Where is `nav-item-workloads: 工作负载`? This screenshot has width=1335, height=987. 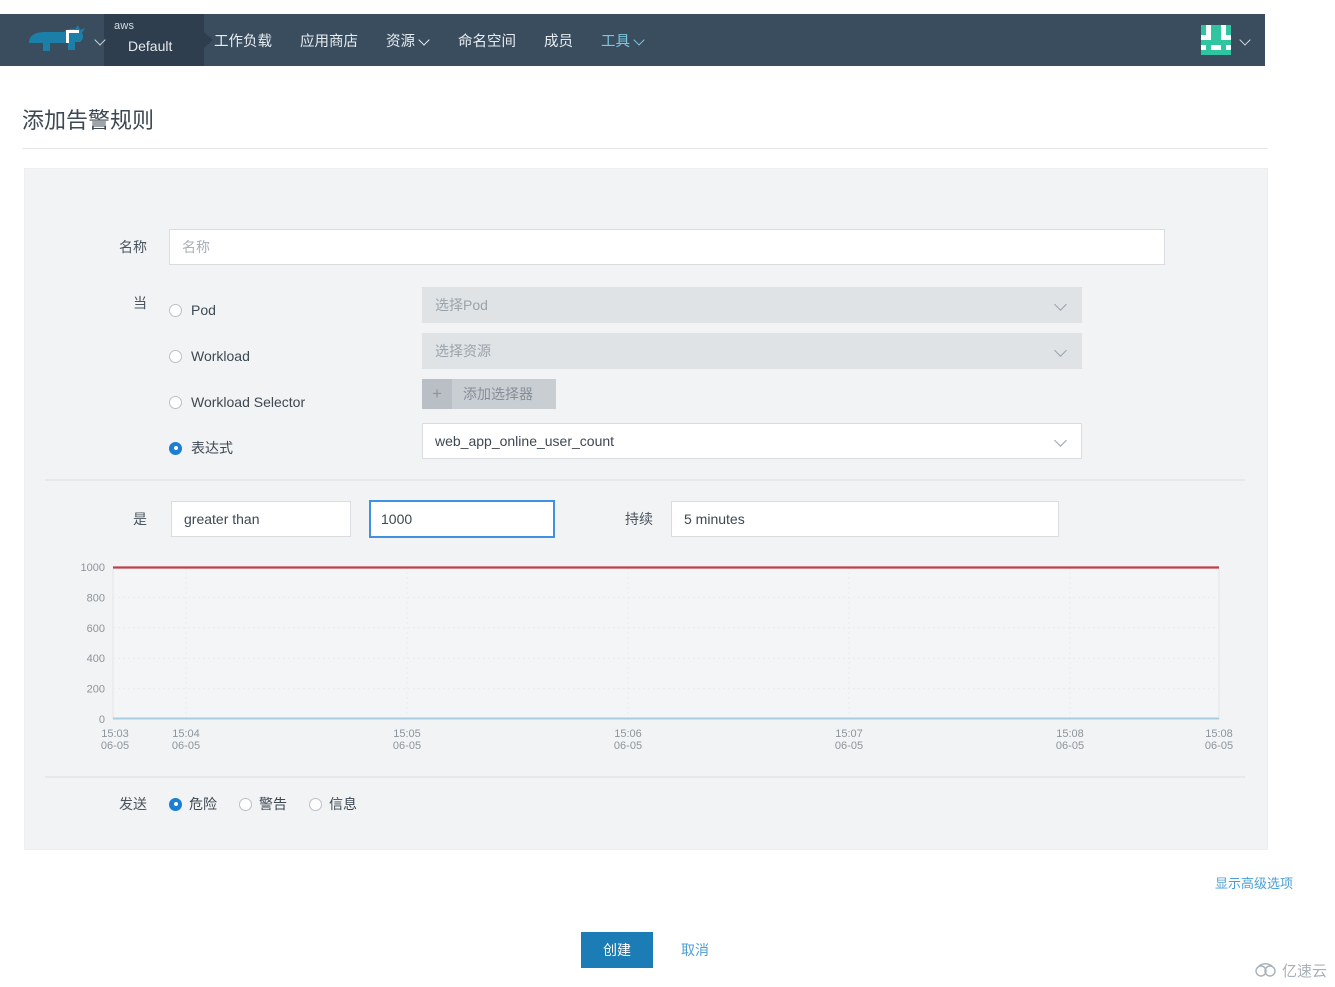 nav-item-workloads: 工作负载 is located at coordinates (243, 40).